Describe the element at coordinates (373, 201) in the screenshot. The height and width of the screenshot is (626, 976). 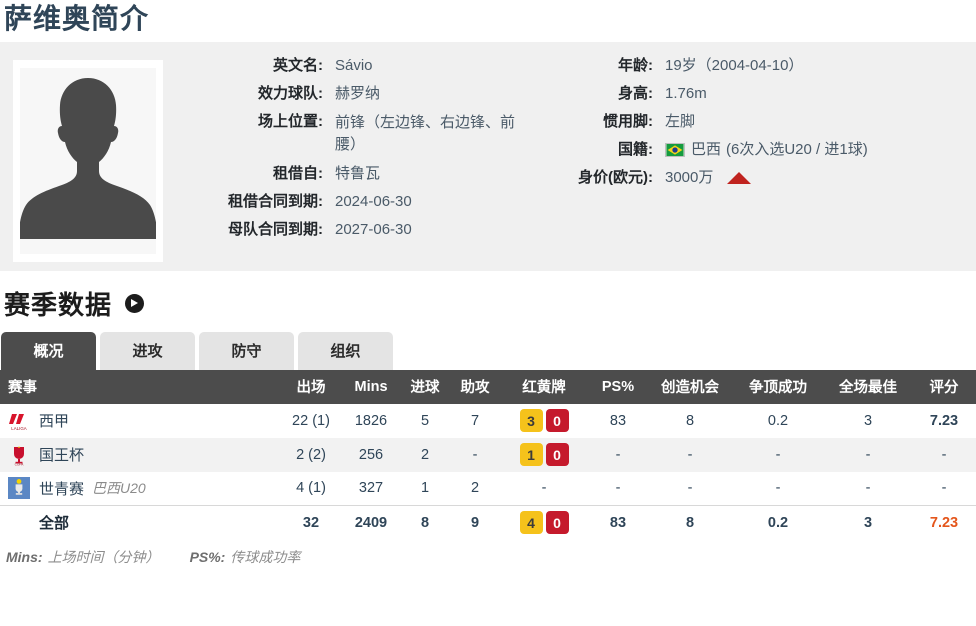
I see `value-loan-expiry: 2024-06-30` at that location.